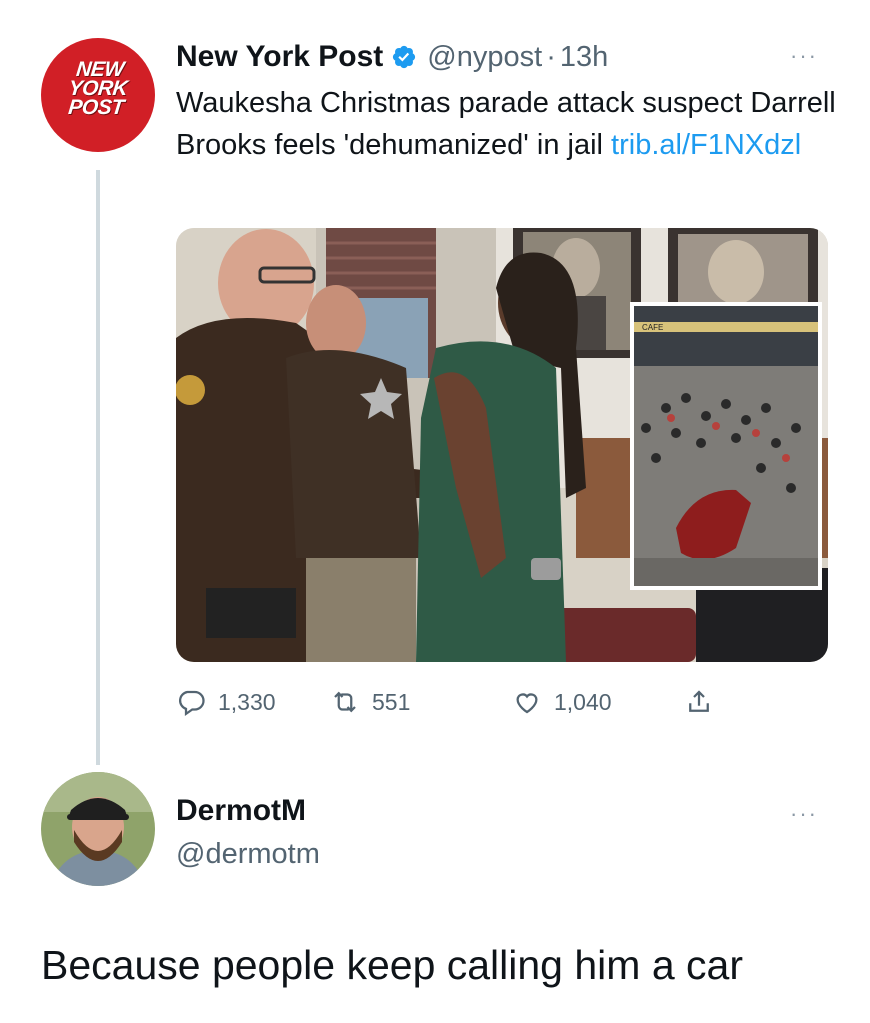  I want to click on reply-handle: @dermotm, so click(248, 854).